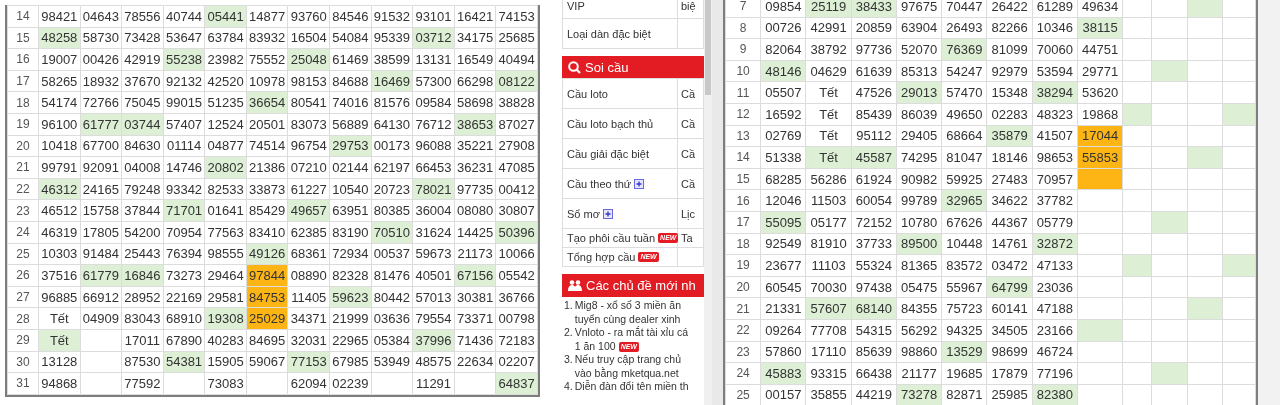 This screenshot has height=405, width=1280. I want to click on table-cell: 04643, so click(101, 16).